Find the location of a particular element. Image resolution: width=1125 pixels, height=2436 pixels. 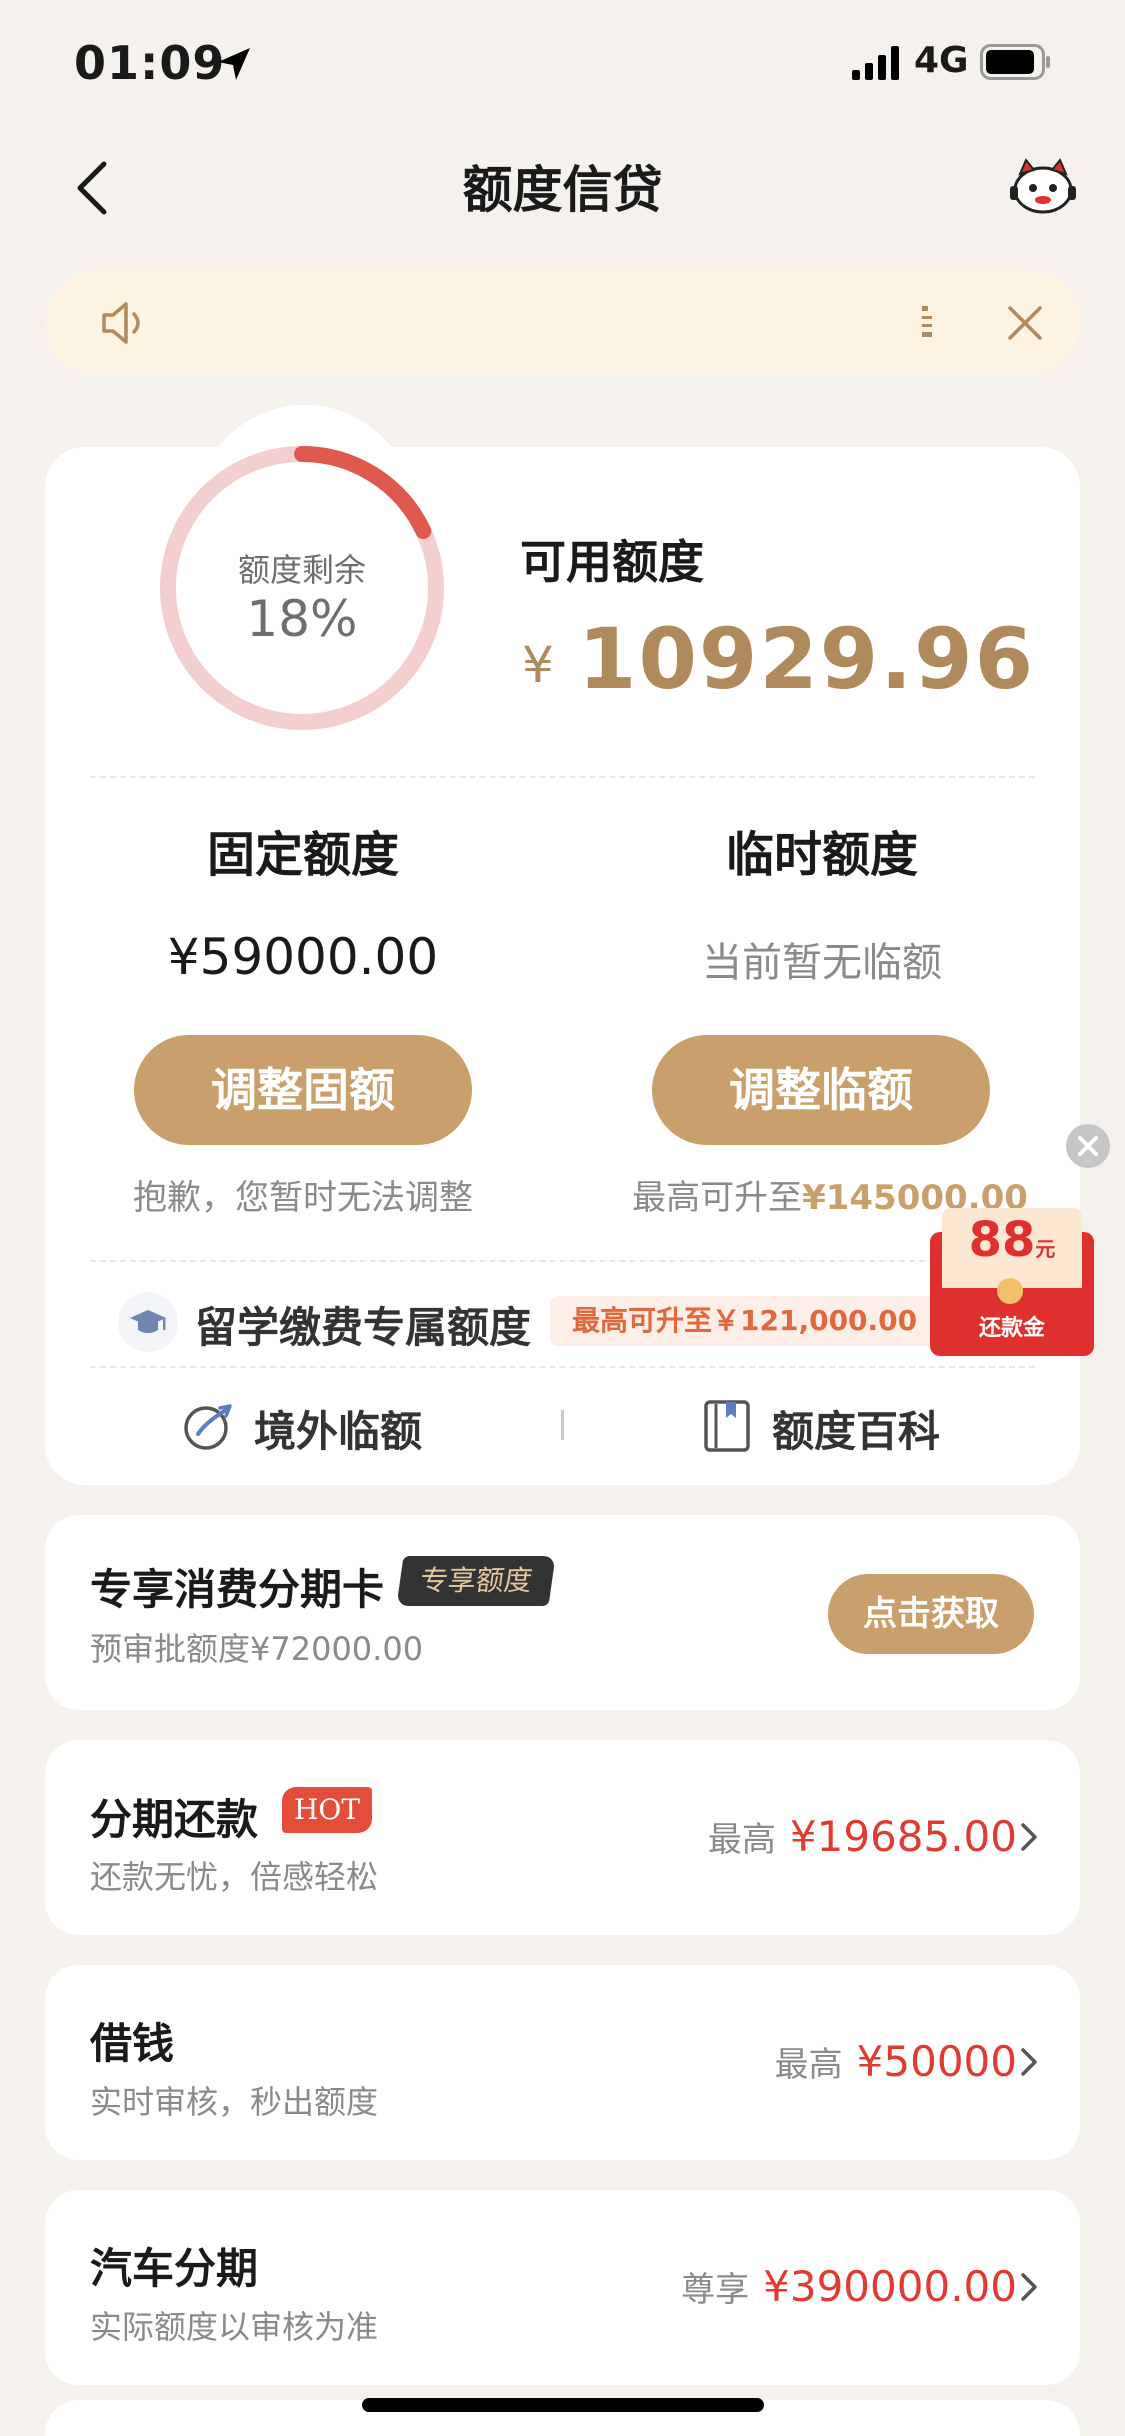

home-indicator is located at coordinates (563, 2405).